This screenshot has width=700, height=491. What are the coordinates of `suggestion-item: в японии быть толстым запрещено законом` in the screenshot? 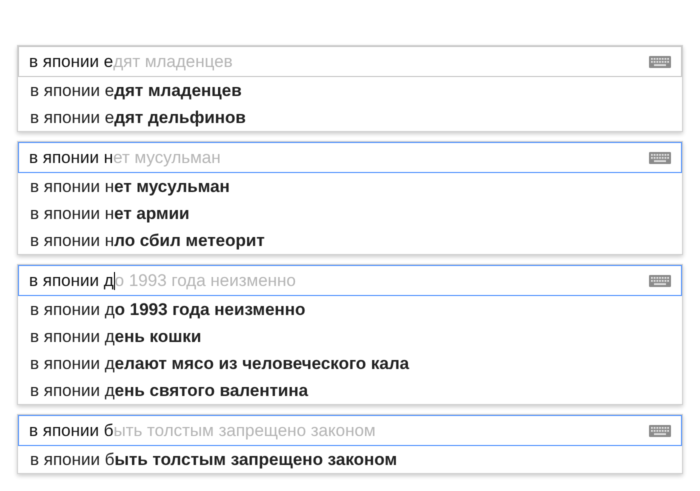 It's located at (350, 459).